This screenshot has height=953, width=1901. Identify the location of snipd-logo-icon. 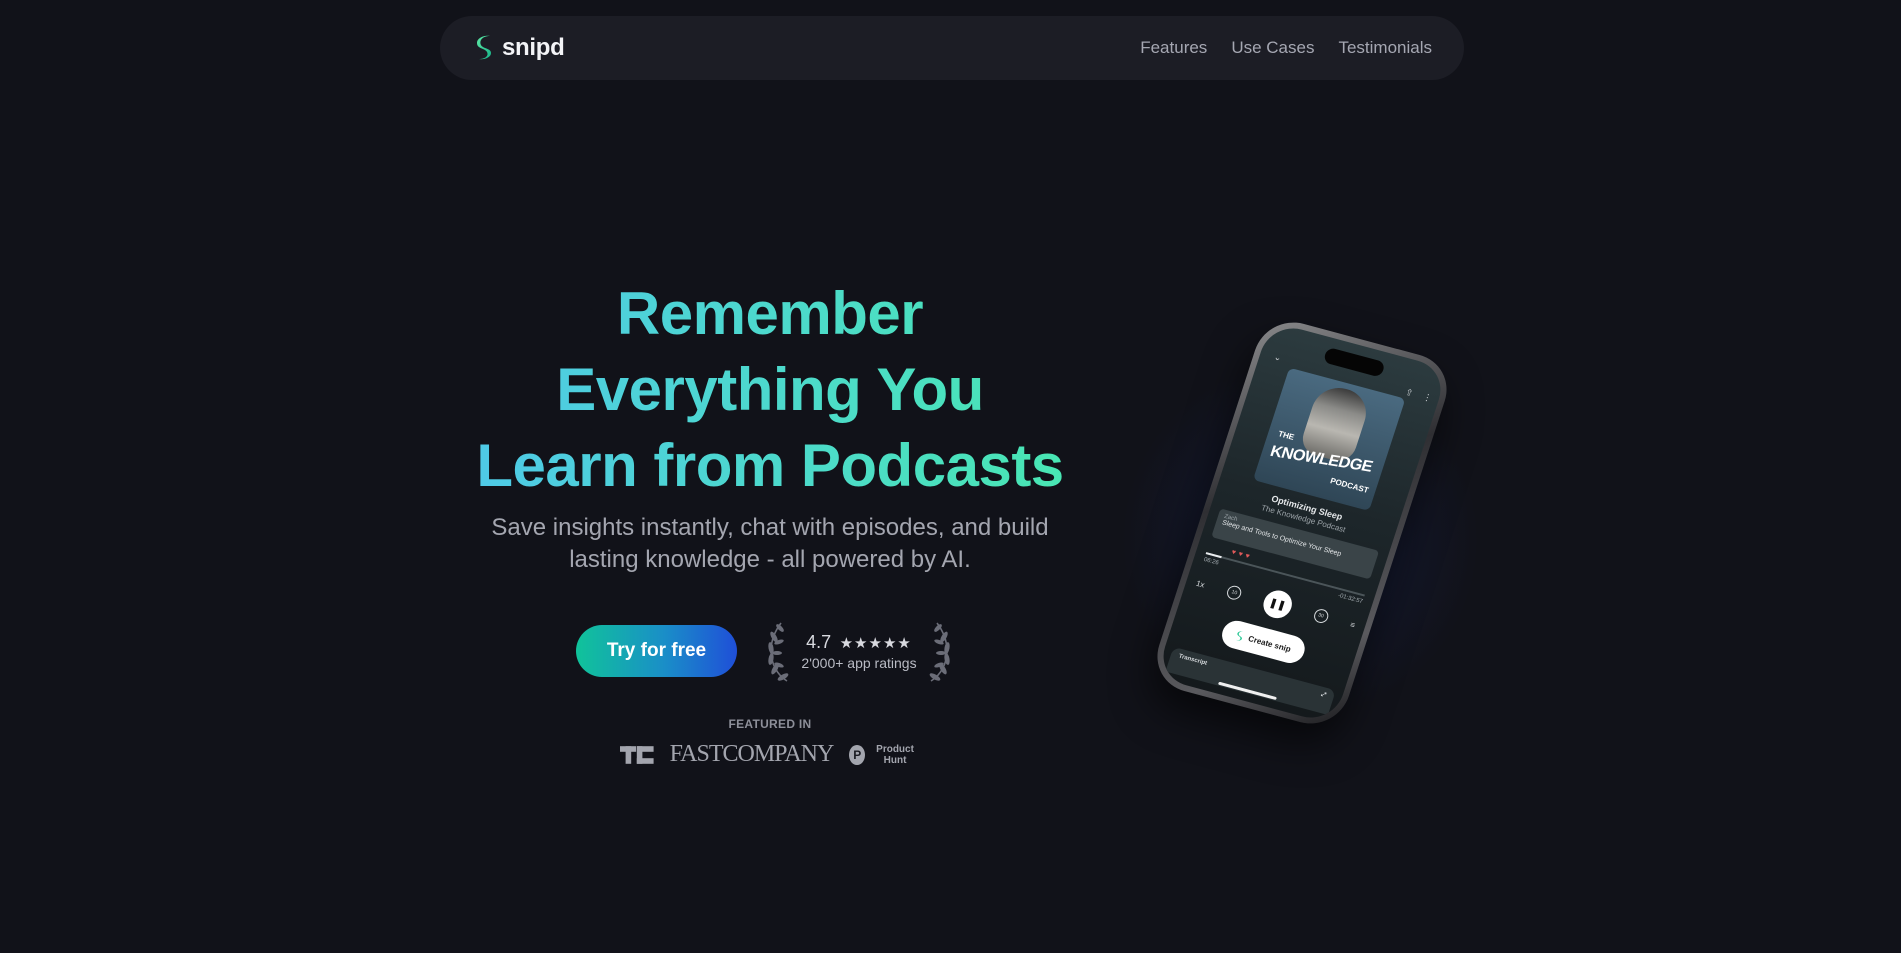
(484, 47).